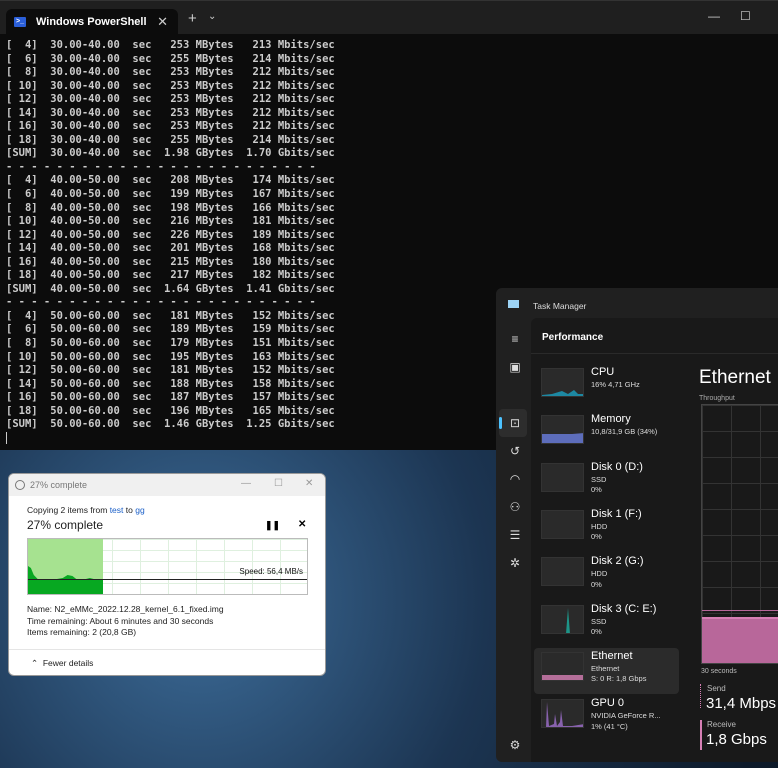 This screenshot has width=778, height=768. Describe the element at coordinates (117, 510) in the screenshot. I see `source-link: test` at that location.